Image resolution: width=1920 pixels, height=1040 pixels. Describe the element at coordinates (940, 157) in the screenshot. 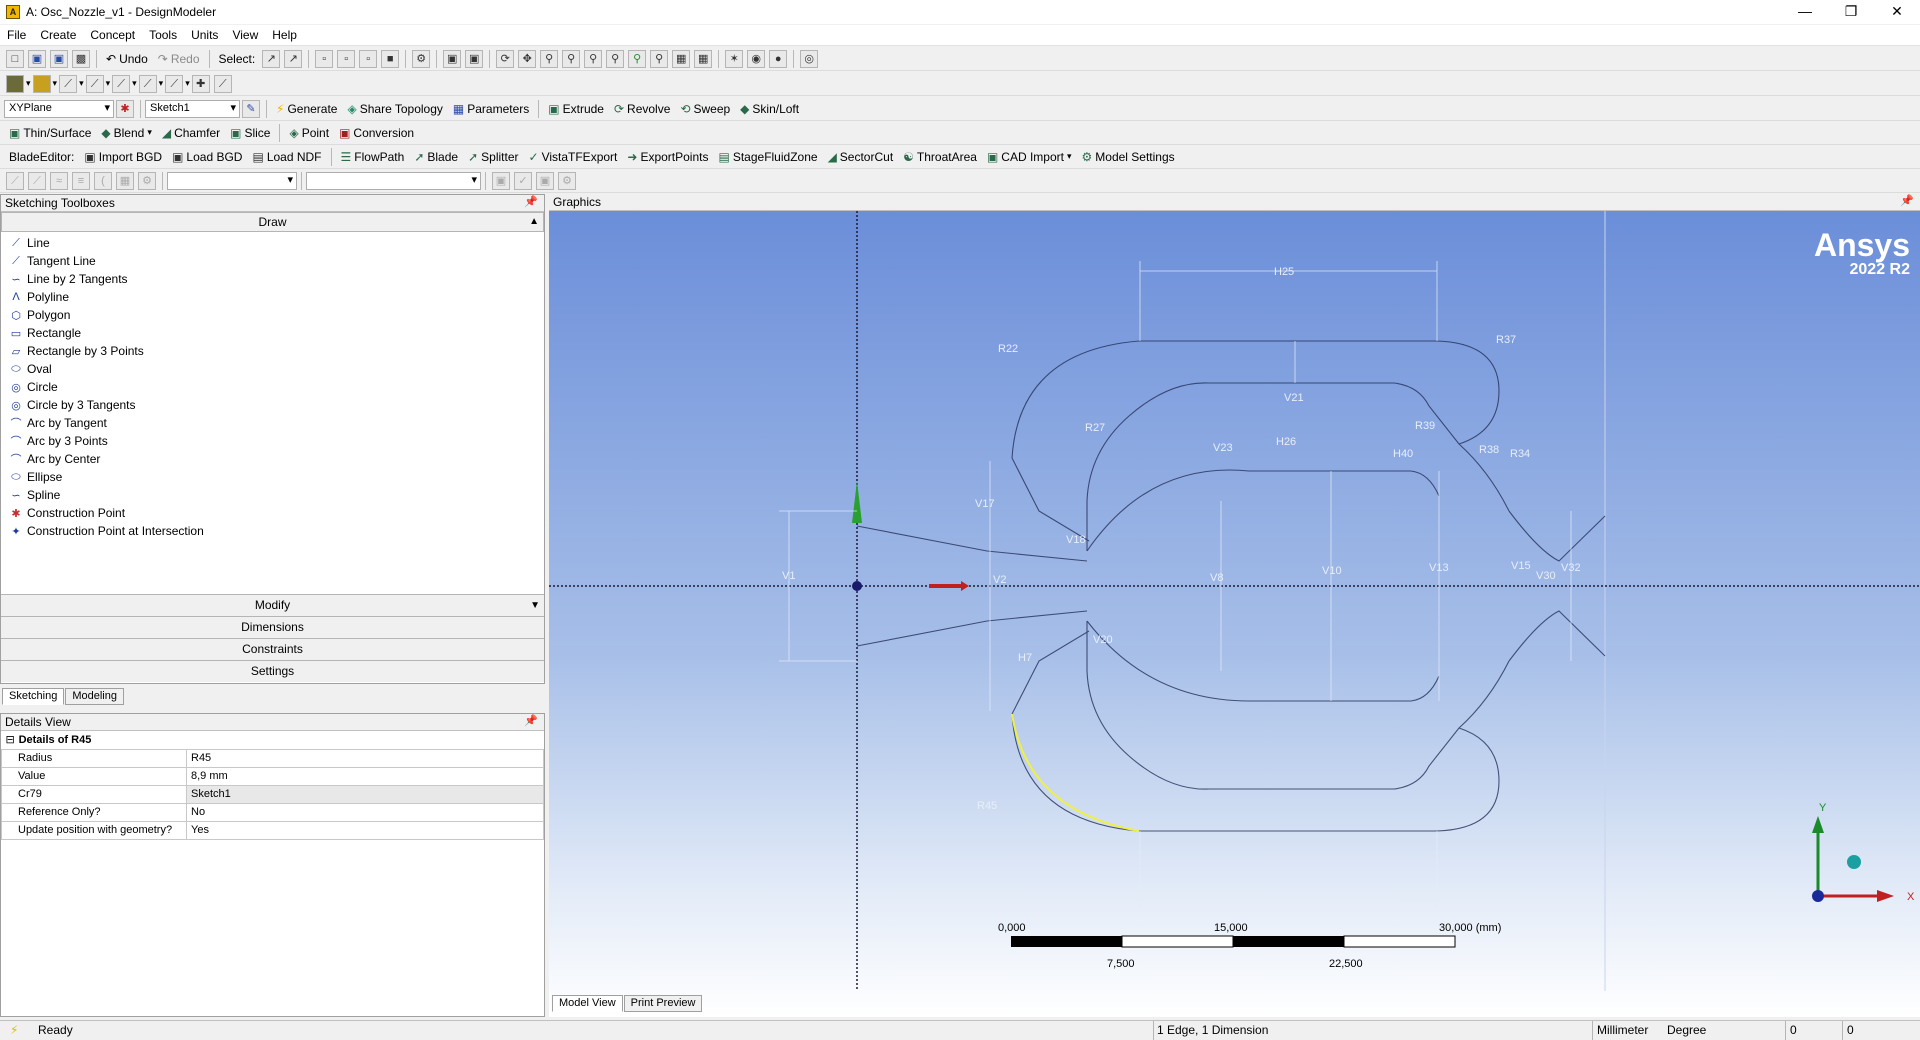

I see `throat-area-button: ☯ ThroatArea` at that location.